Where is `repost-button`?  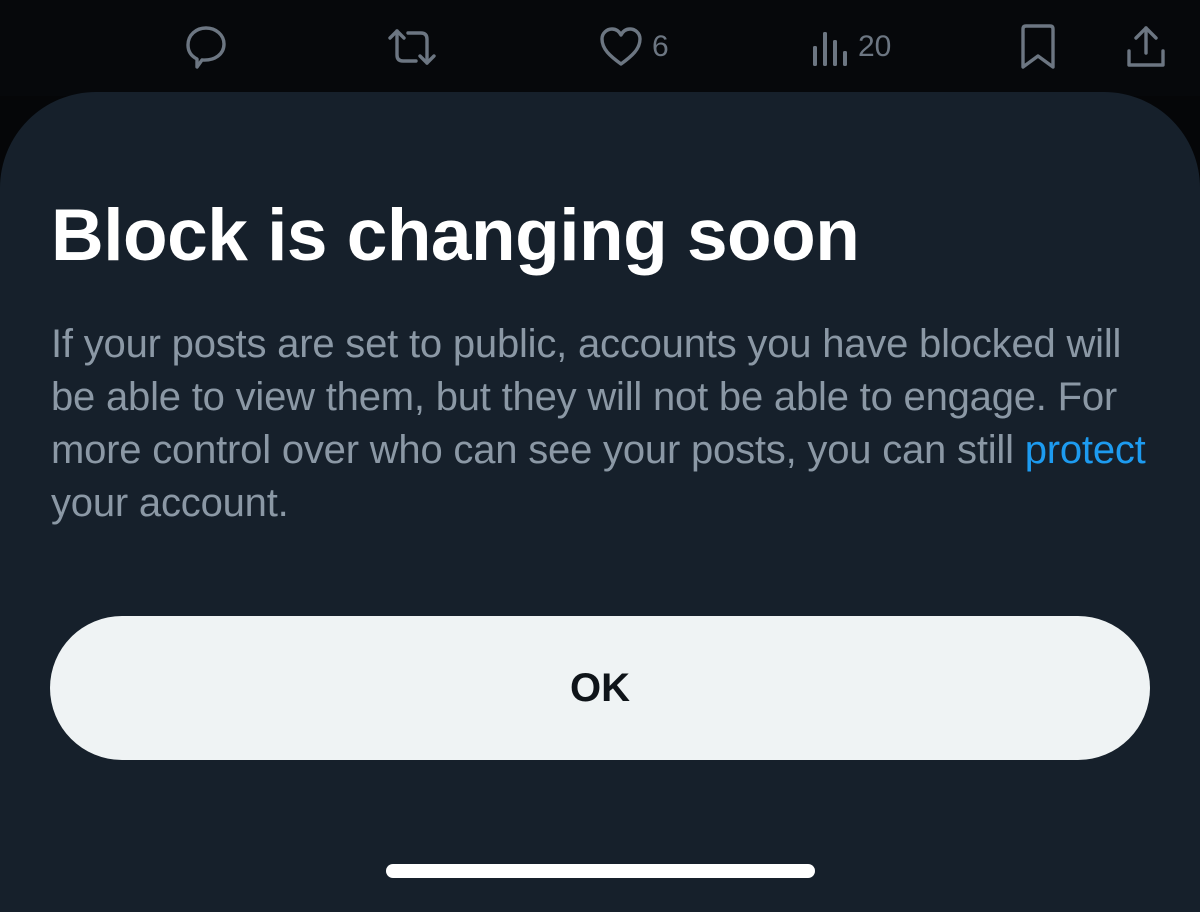
repost-button is located at coordinates (412, 47).